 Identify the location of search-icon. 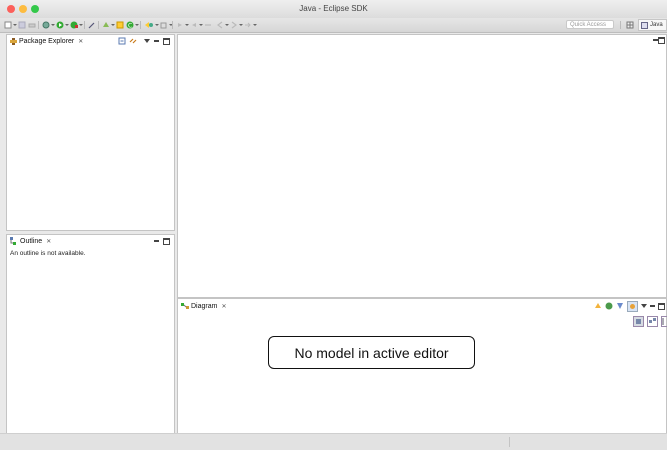
(163, 25).